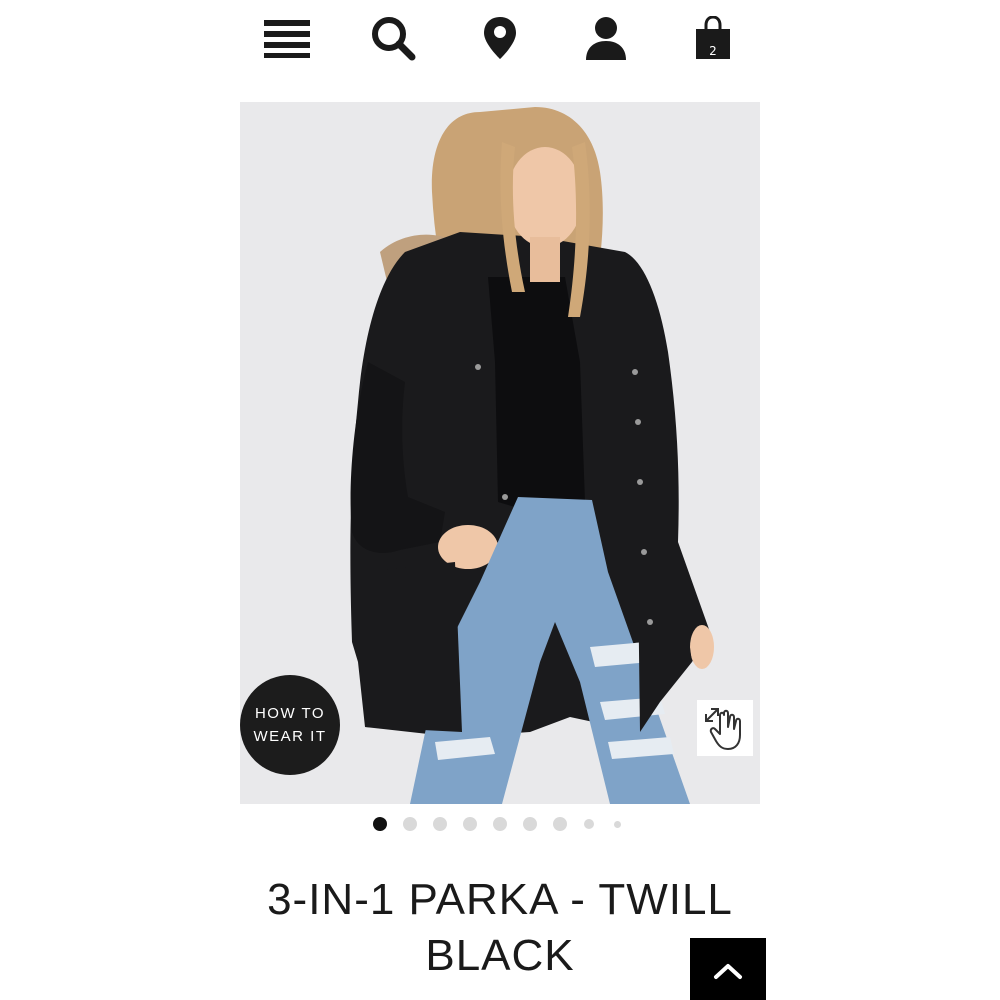  I want to click on top-navigation: 2, so click(500, 40).